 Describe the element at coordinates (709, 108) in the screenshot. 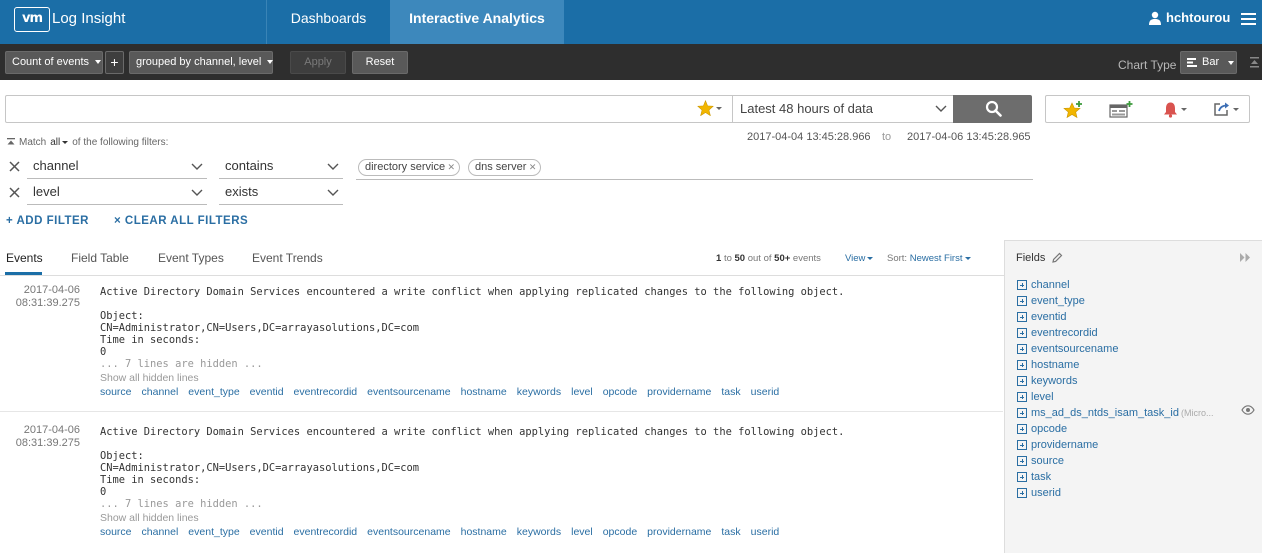

I see `favorite-queries-dropdown` at that location.